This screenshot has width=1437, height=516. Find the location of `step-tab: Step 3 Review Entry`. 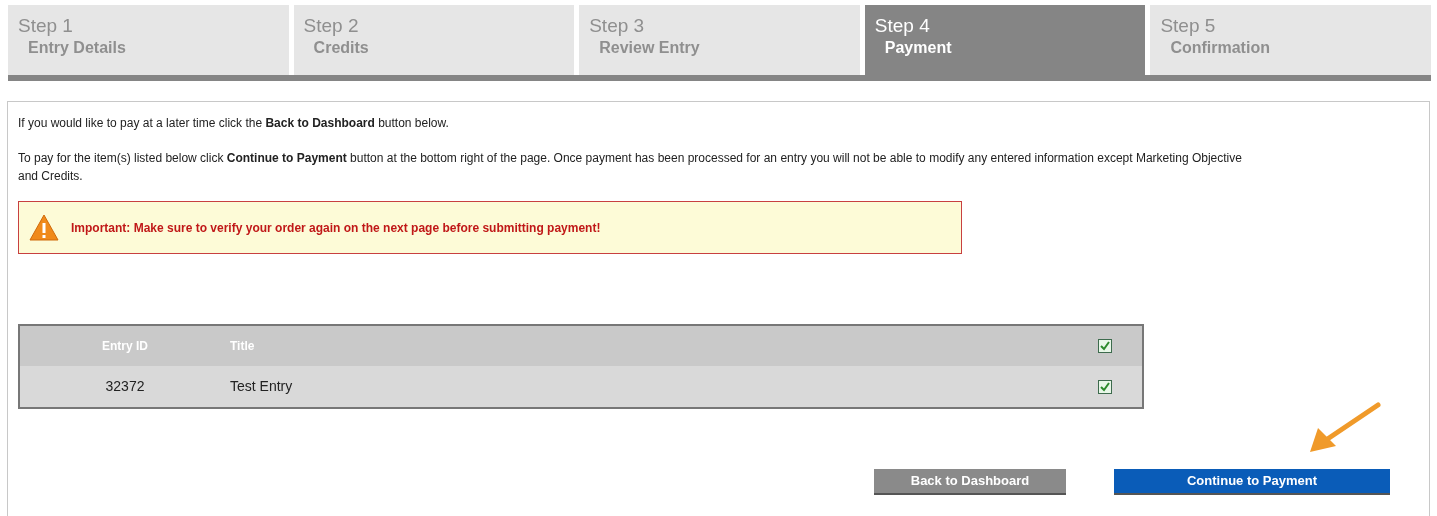

step-tab: Step 3 Review Entry is located at coordinates (719, 40).